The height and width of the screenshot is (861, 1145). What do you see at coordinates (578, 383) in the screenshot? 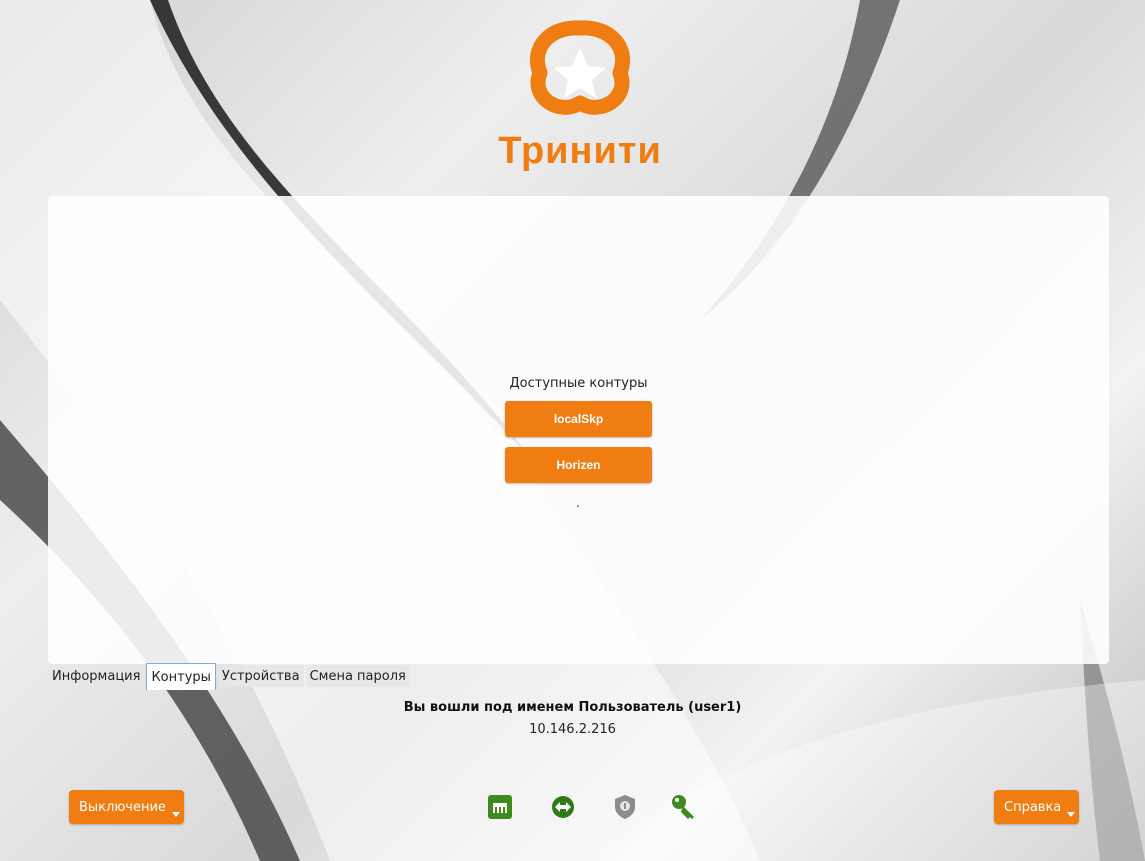
I see `available-contours-title: Доступные контуры` at bounding box center [578, 383].